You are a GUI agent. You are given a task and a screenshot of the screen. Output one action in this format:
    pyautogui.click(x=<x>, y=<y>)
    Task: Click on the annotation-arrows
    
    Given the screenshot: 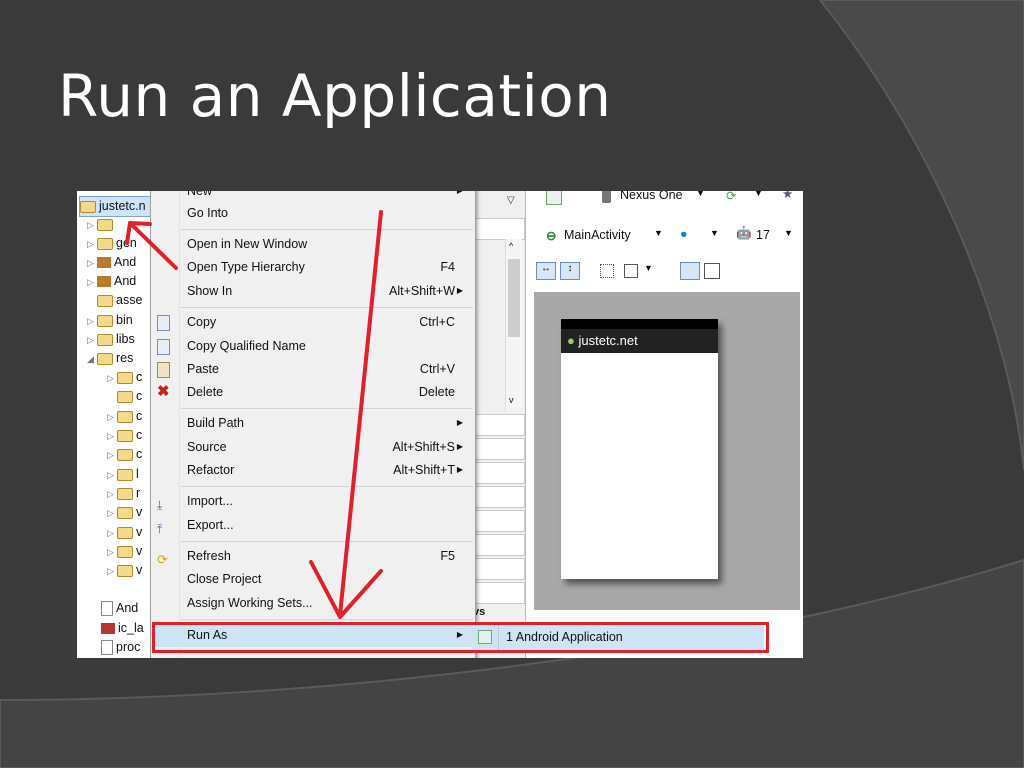 What is the action you would take?
    pyautogui.click(x=254, y=414)
    